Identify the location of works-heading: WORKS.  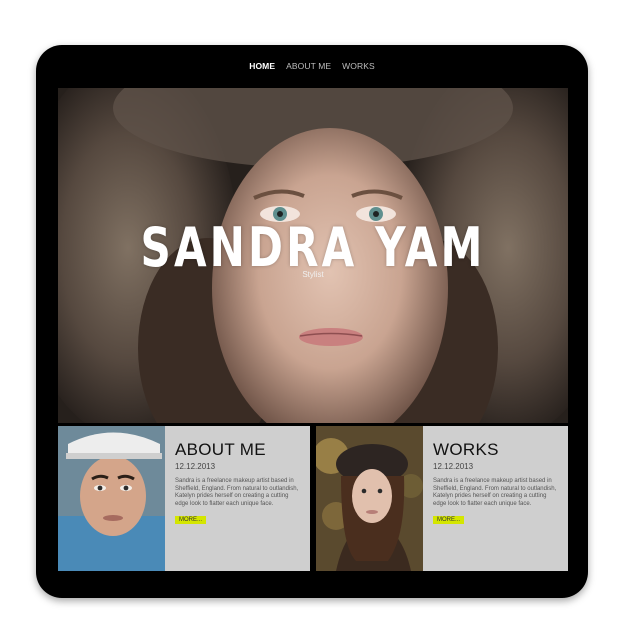
(466, 449).